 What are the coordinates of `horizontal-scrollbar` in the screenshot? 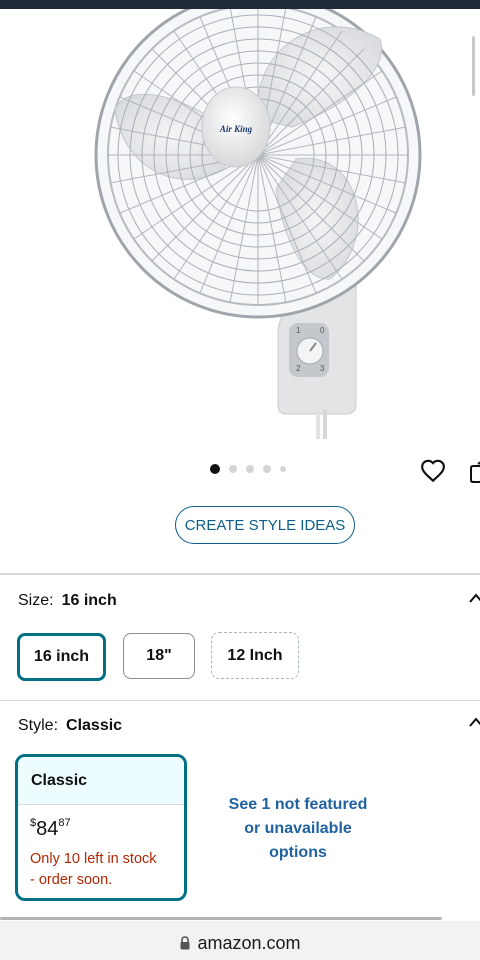 It's located at (221, 918).